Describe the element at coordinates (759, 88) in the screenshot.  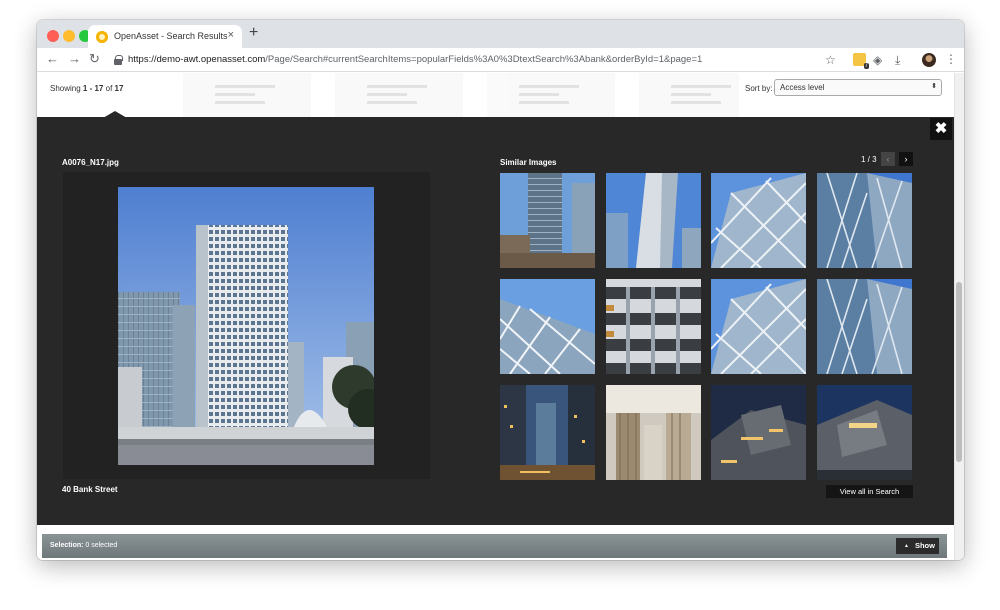
I see `sort-by-label: Sort by:` at that location.